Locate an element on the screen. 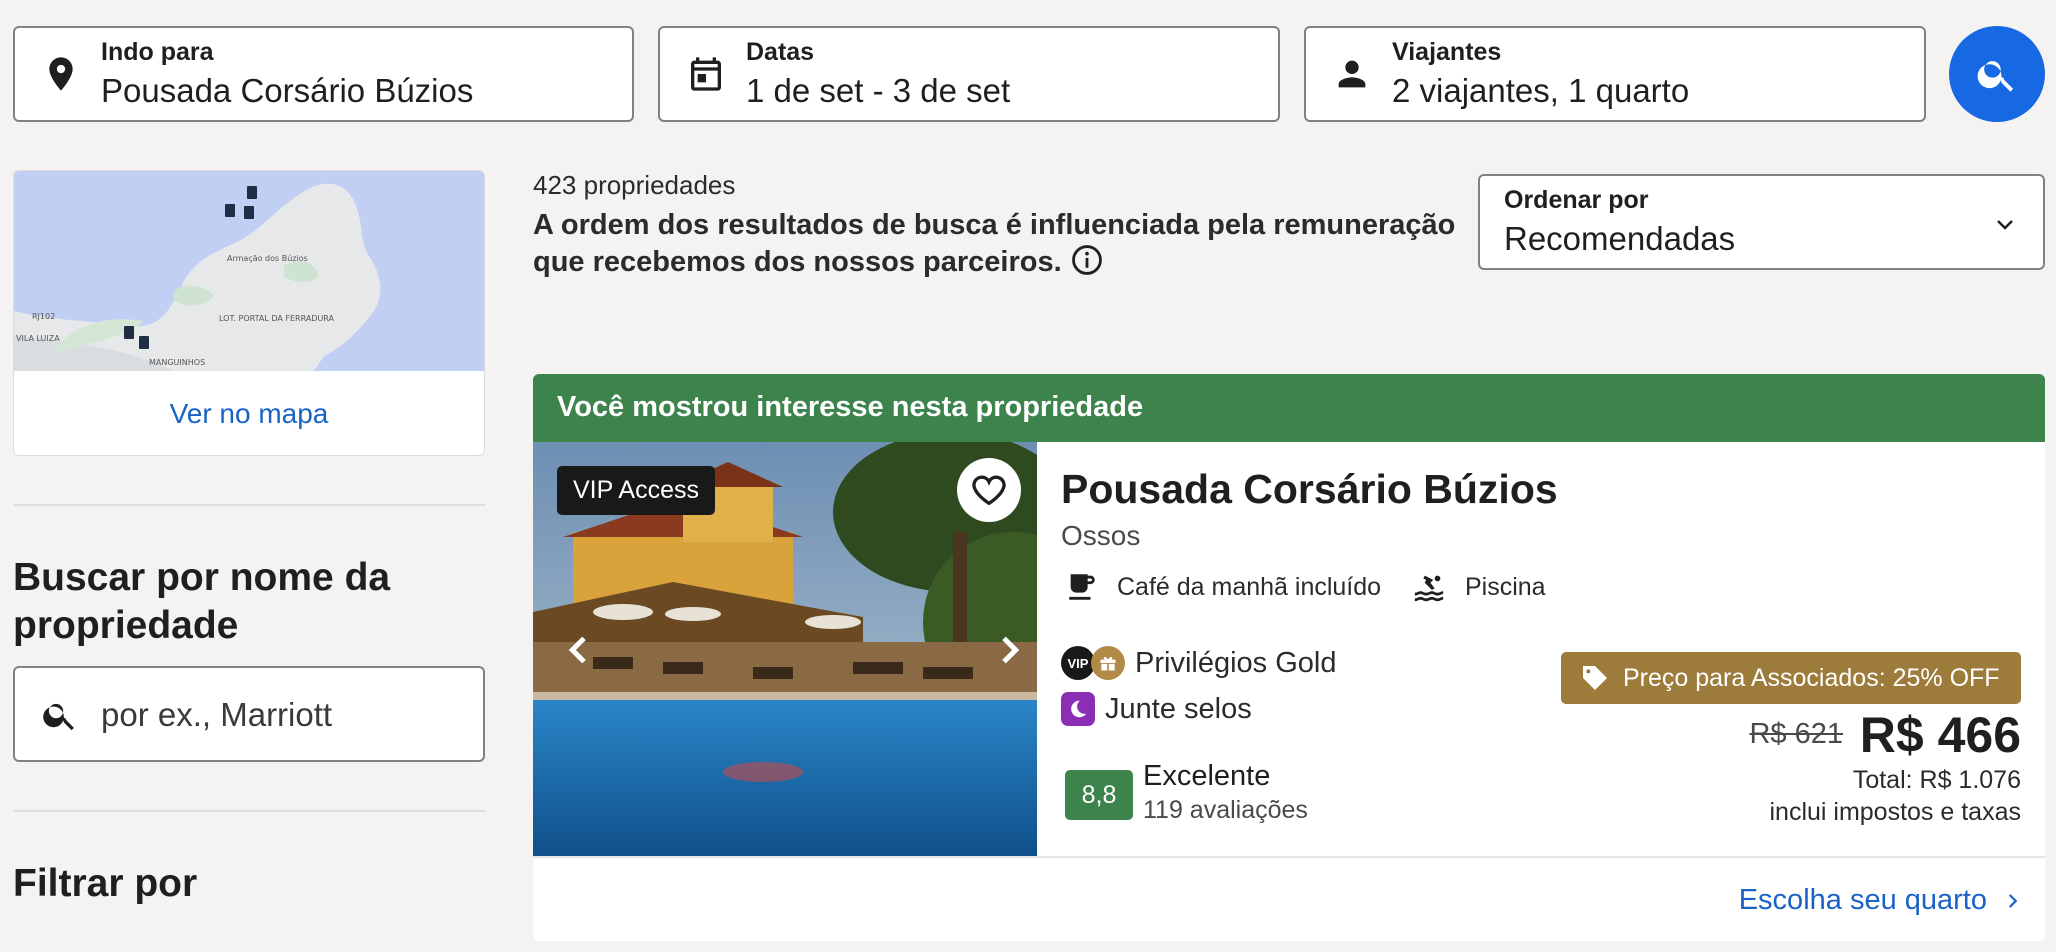 Image resolution: width=2056 pixels, height=952 pixels. map-label: Armação dos Búzios is located at coordinates (267, 258).